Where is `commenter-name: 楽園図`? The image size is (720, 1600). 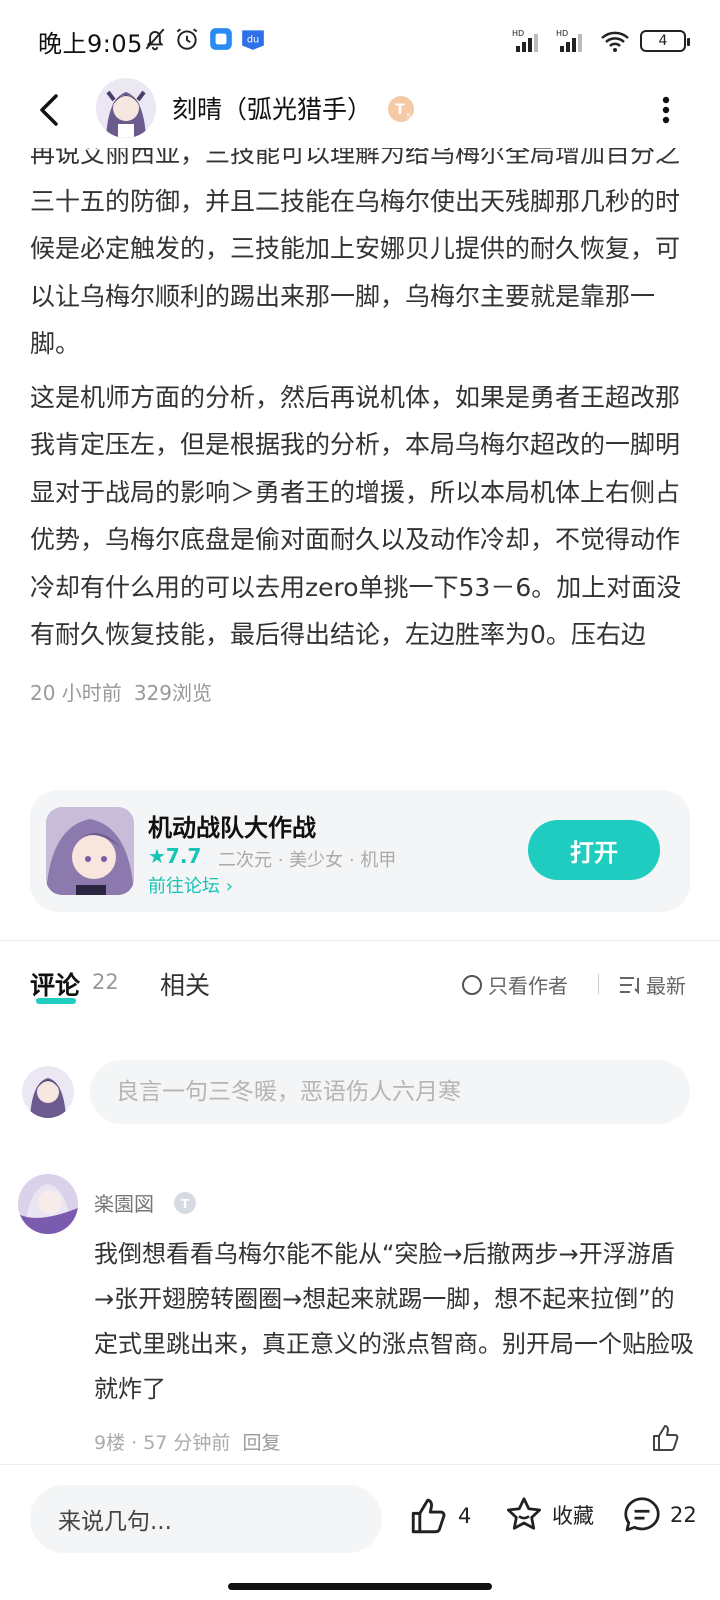
commenter-name: 楽園図 is located at coordinates (124, 1202).